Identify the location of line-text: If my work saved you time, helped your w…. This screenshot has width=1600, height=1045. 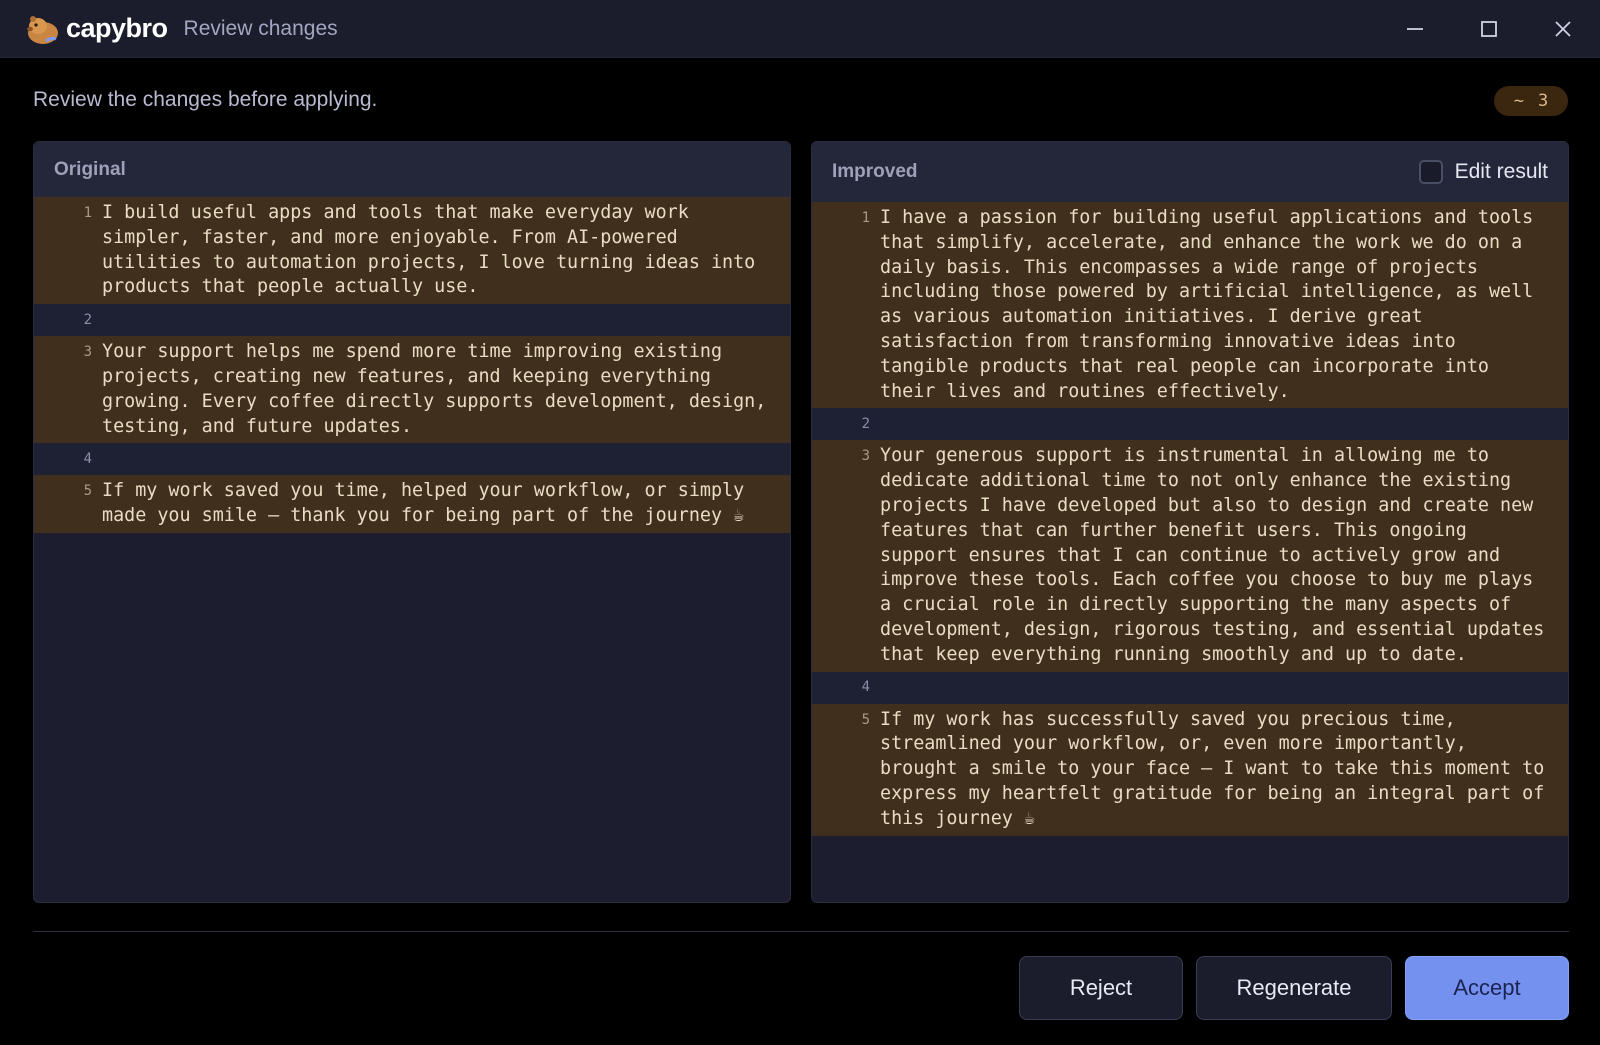
(429, 503).